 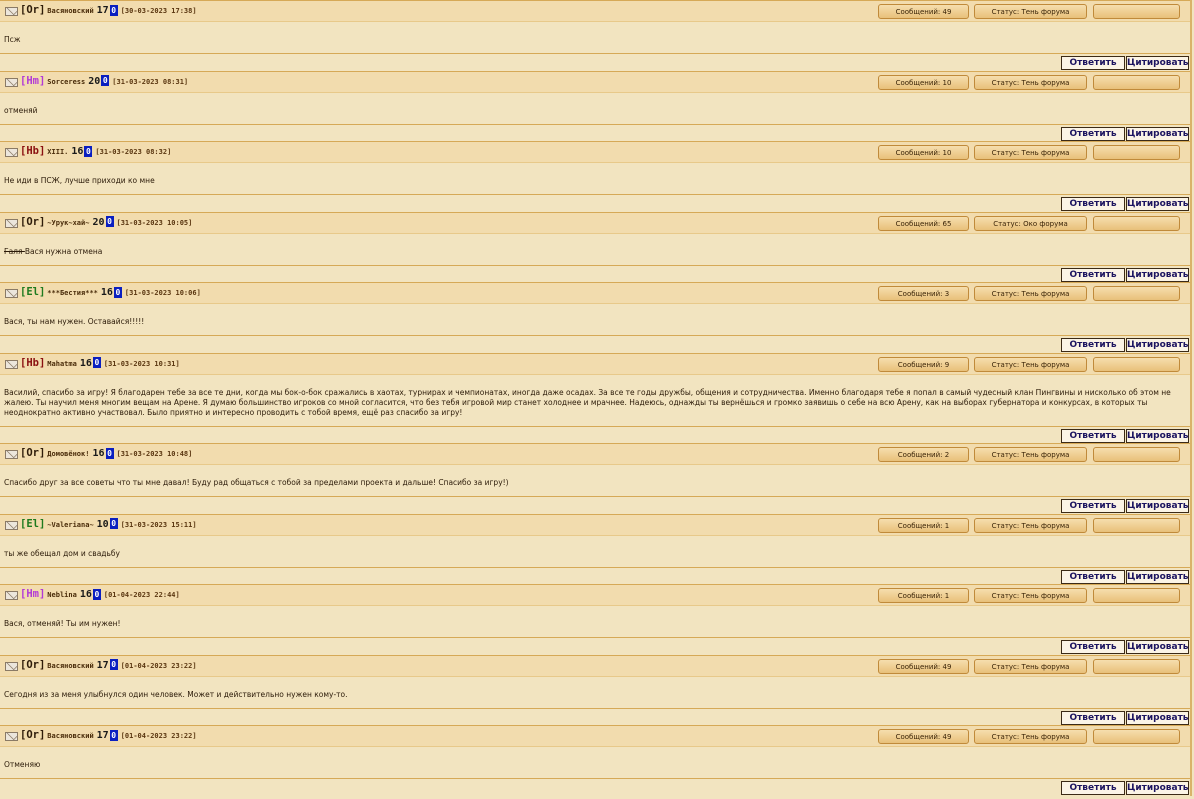 I want to click on post-date: [30-03-2023 17:38], so click(x=158, y=11).